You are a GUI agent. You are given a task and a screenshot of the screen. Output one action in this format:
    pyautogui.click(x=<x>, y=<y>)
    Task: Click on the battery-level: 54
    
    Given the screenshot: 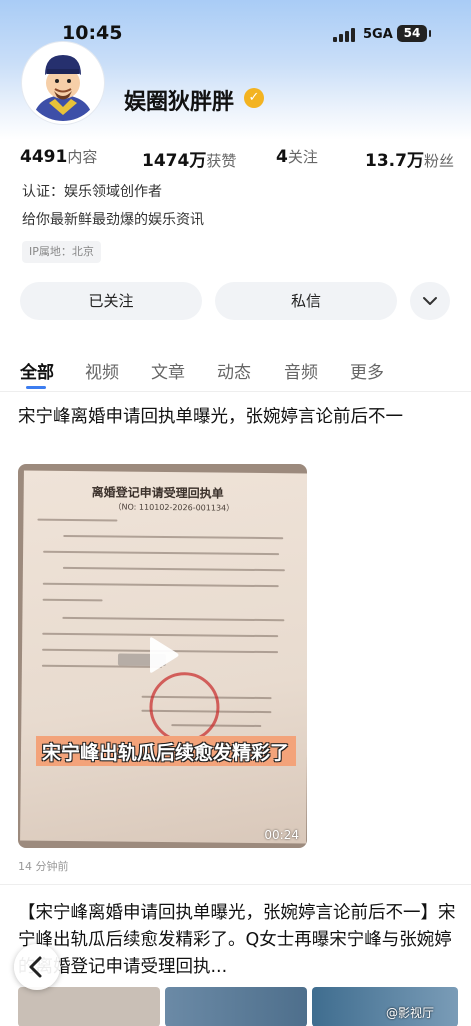 What is the action you would take?
    pyautogui.click(x=412, y=33)
    